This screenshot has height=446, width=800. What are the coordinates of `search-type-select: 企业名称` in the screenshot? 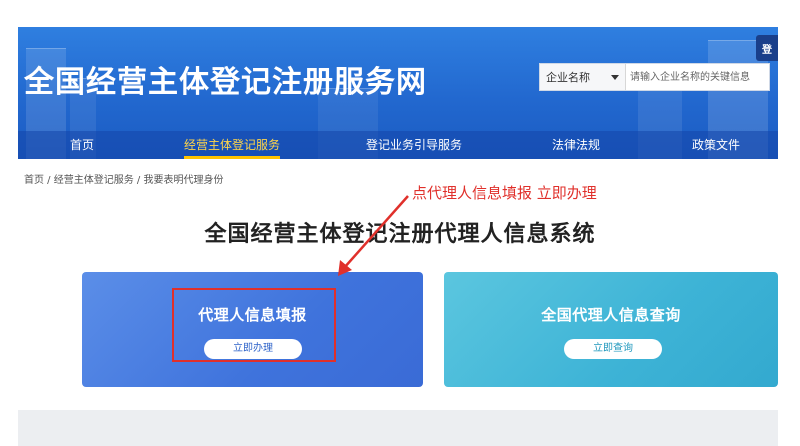 It's located at (583, 77).